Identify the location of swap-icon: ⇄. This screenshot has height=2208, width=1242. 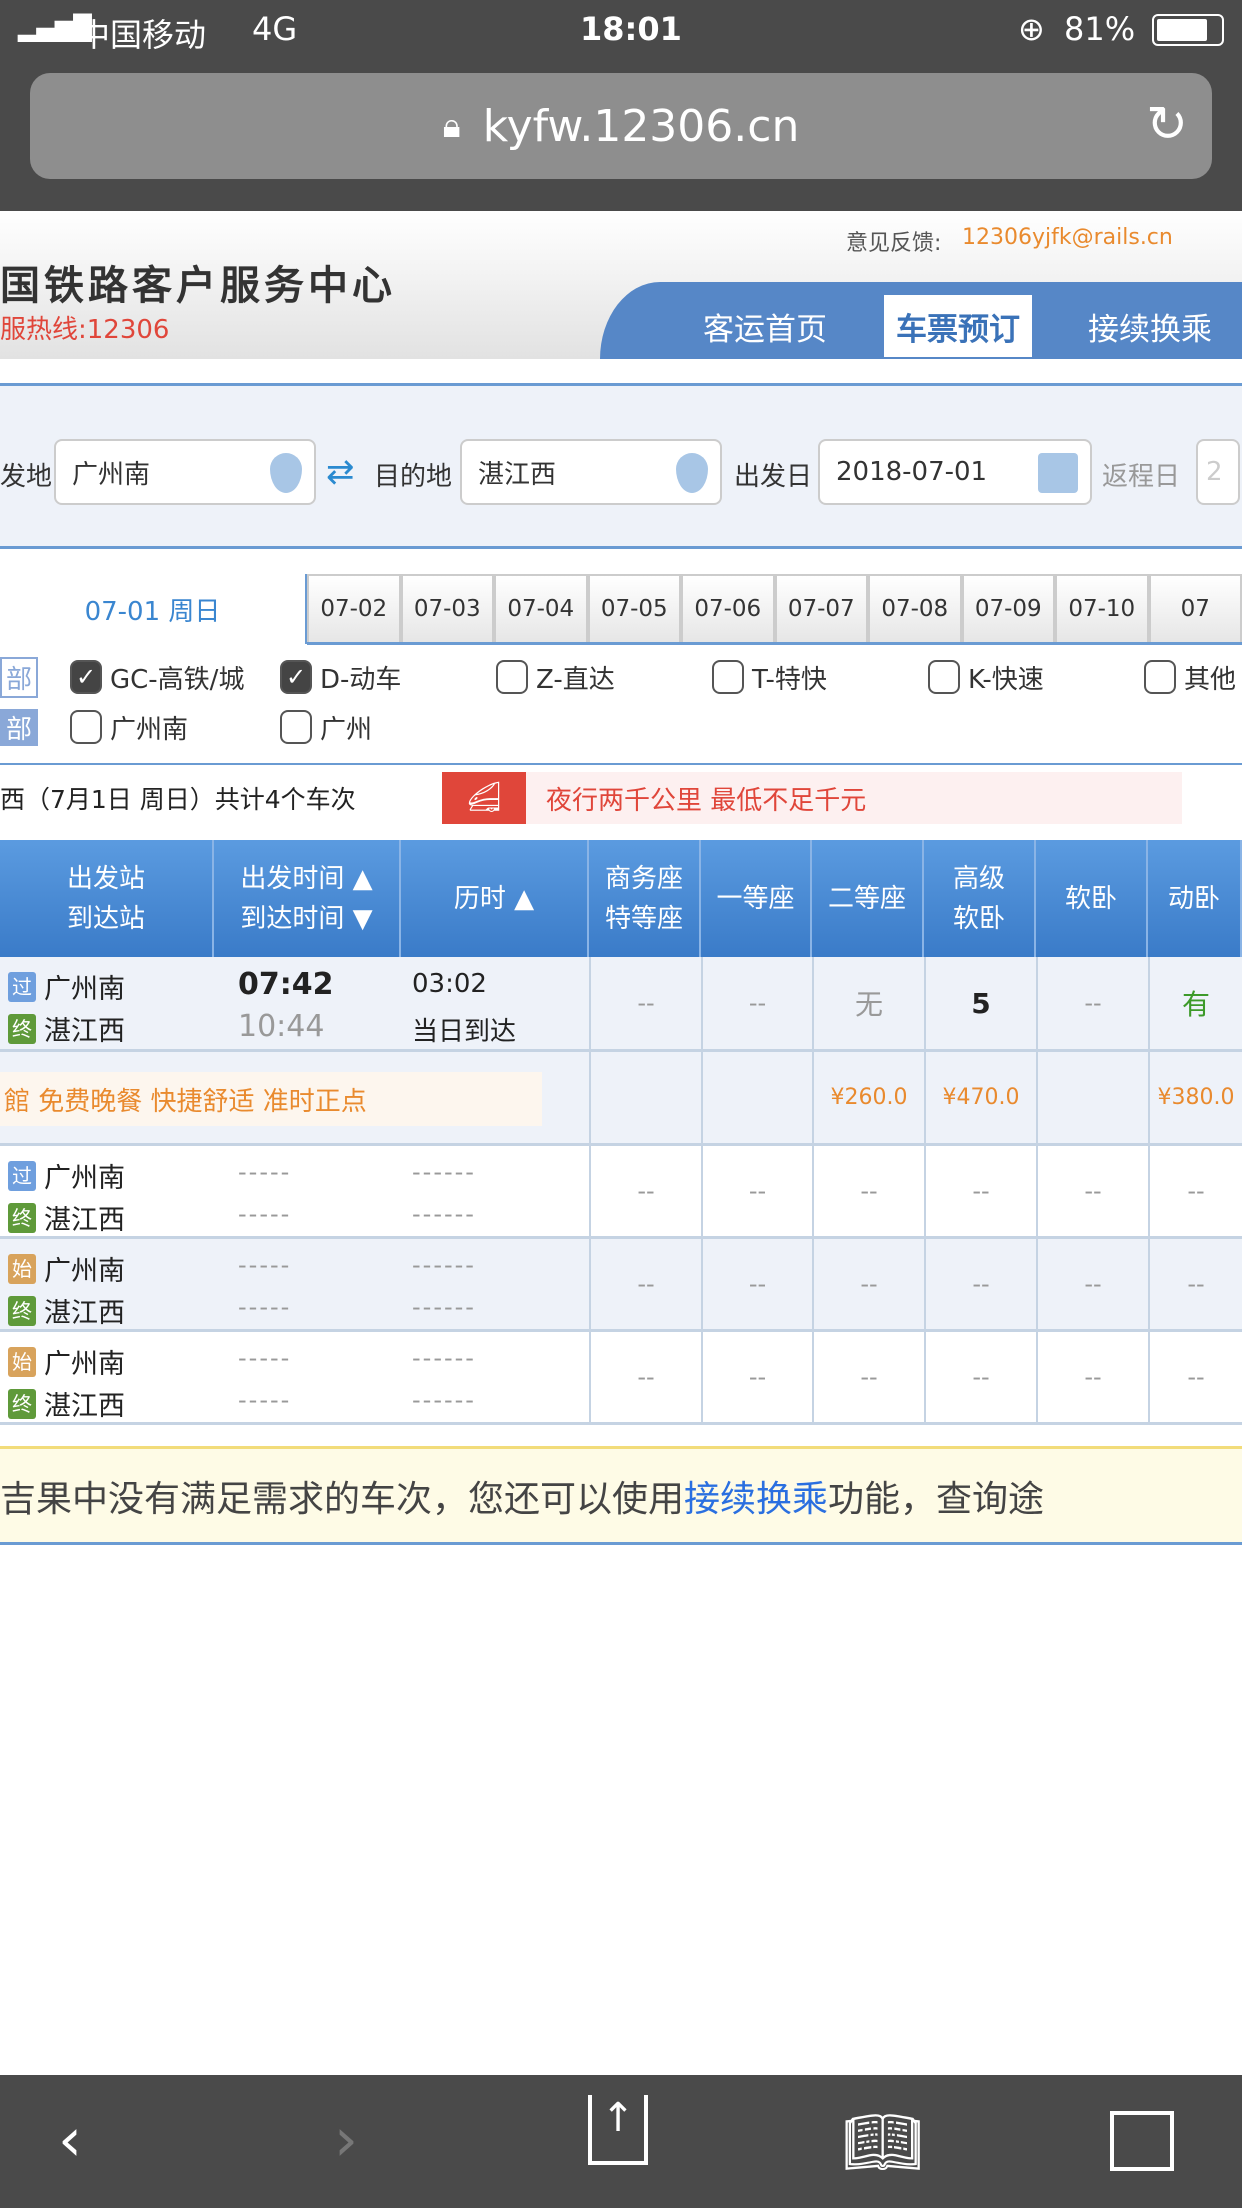
(340, 472).